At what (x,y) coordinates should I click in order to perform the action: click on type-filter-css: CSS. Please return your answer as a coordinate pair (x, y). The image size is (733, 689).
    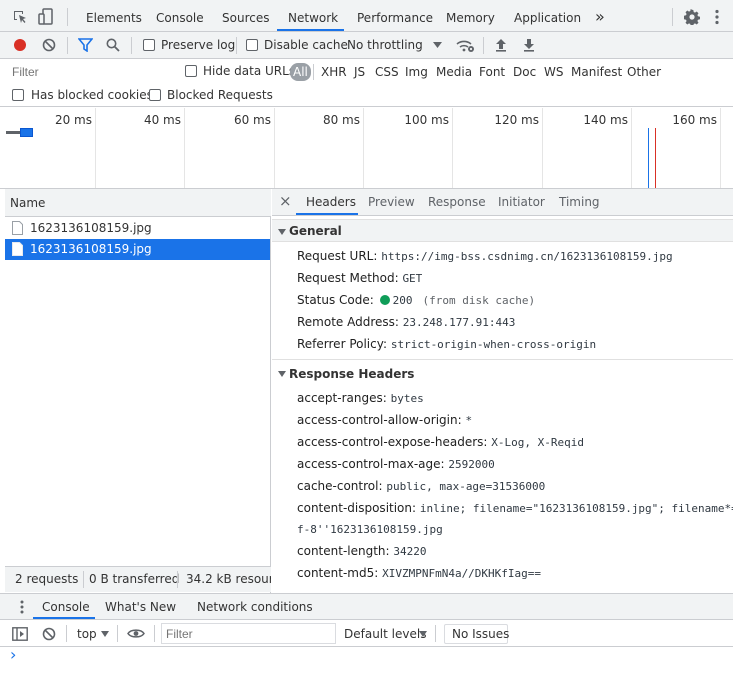
    Looking at the image, I should click on (387, 72).